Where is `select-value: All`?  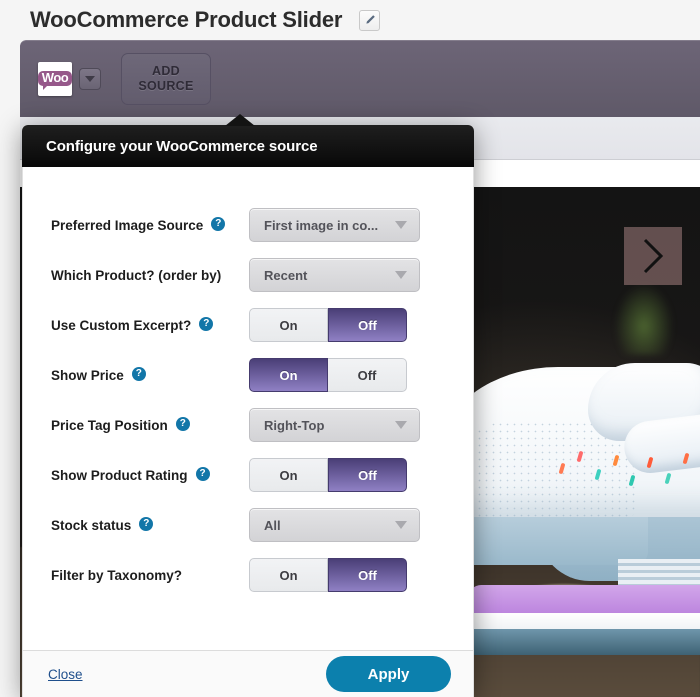
select-value: All is located at coordinates (272, 525).